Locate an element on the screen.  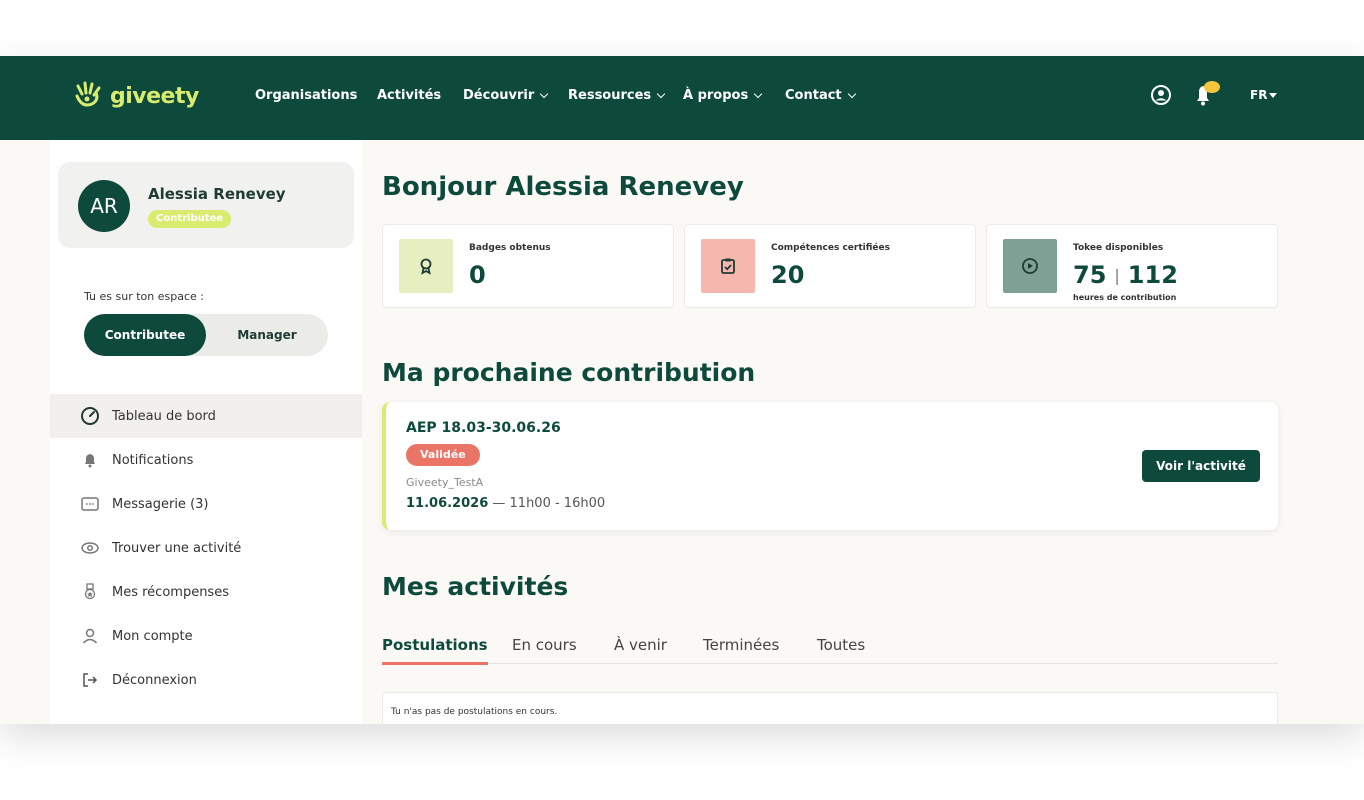
nav-item-activites: Activités is located at coordinates (409, 95).